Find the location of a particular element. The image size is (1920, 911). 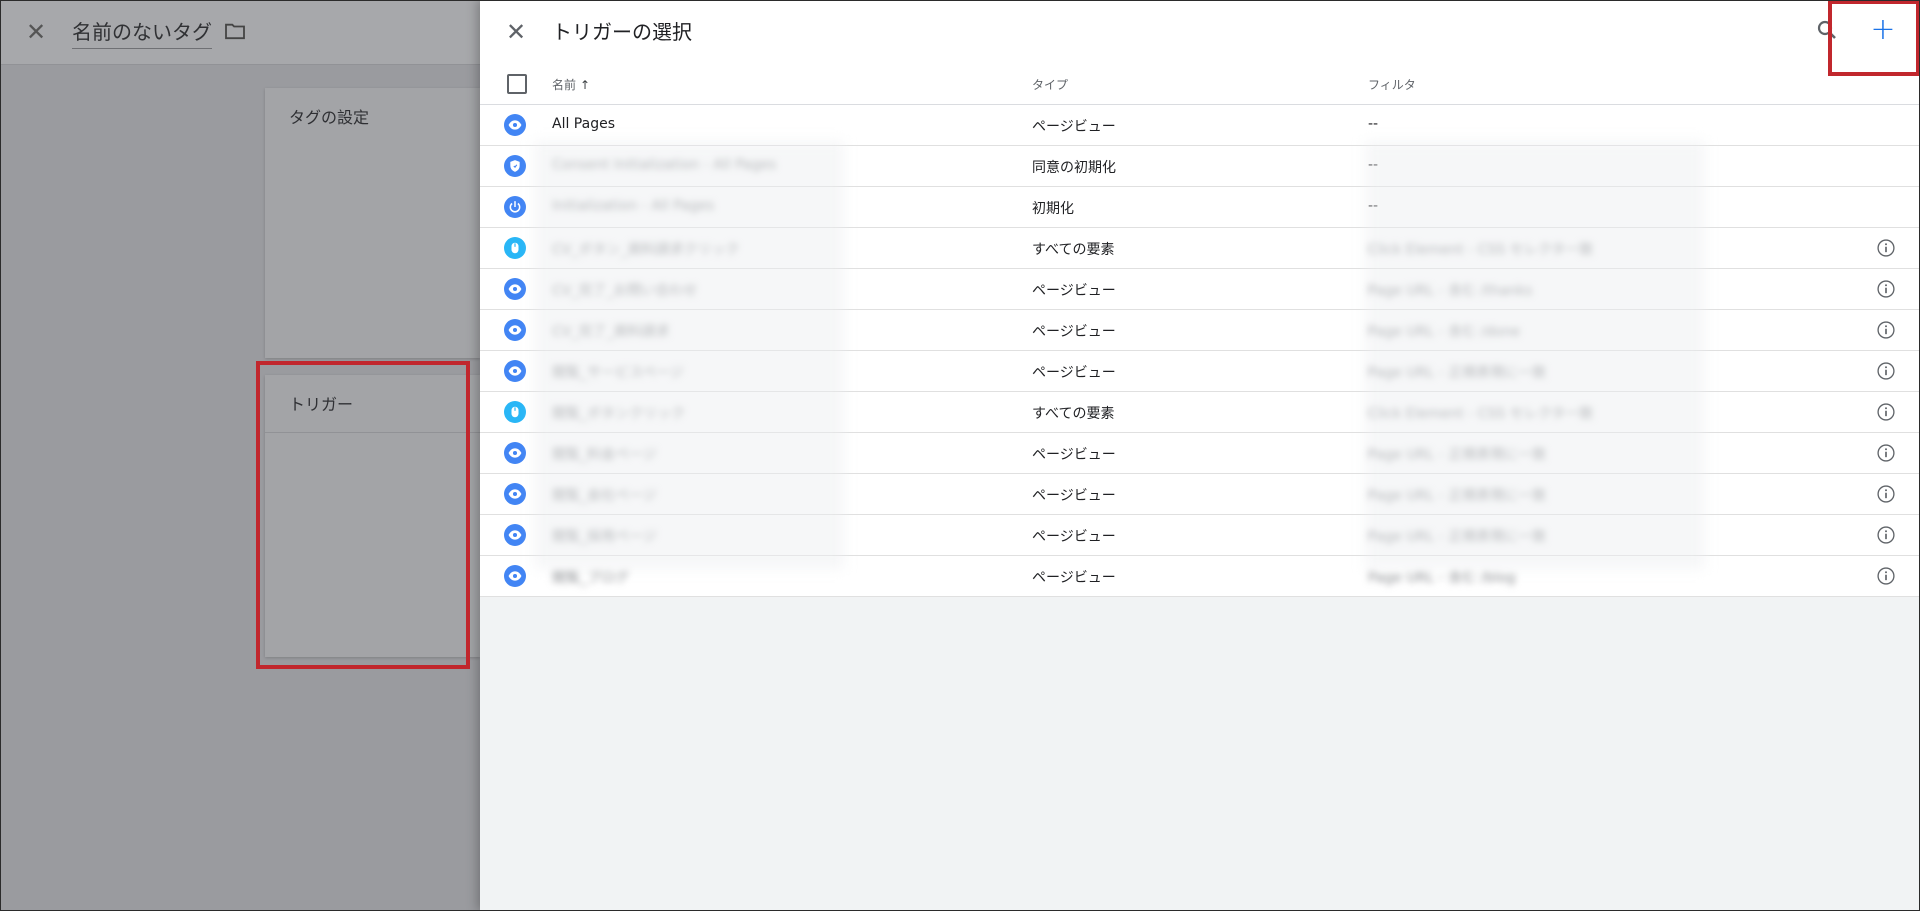

table-row: All Pages ページビュー -- is located at coordinates (1200, 125).